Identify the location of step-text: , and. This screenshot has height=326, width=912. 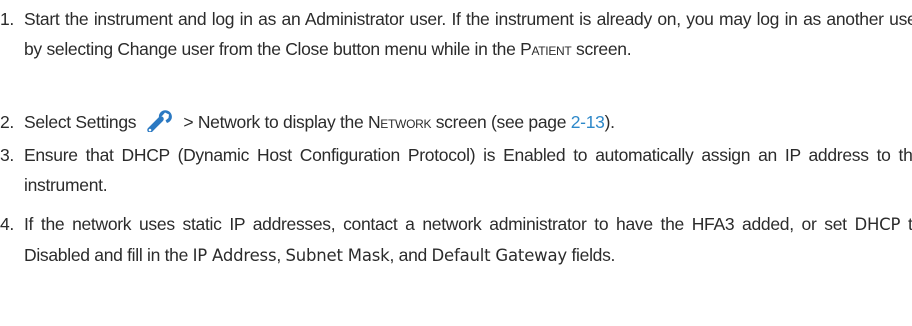
(410, 255).